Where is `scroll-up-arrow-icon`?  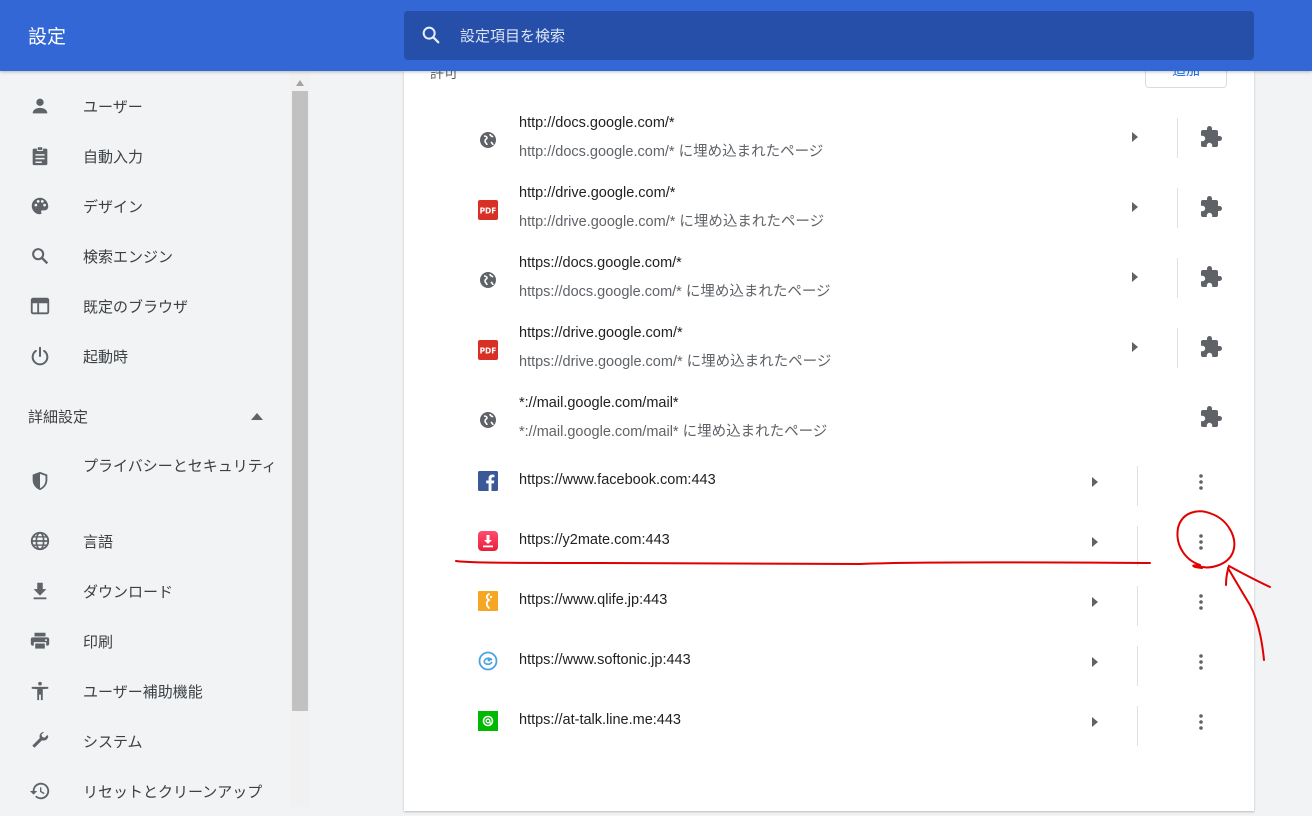
scroll-up-arrow-icon is located at coordinates (300, 83).